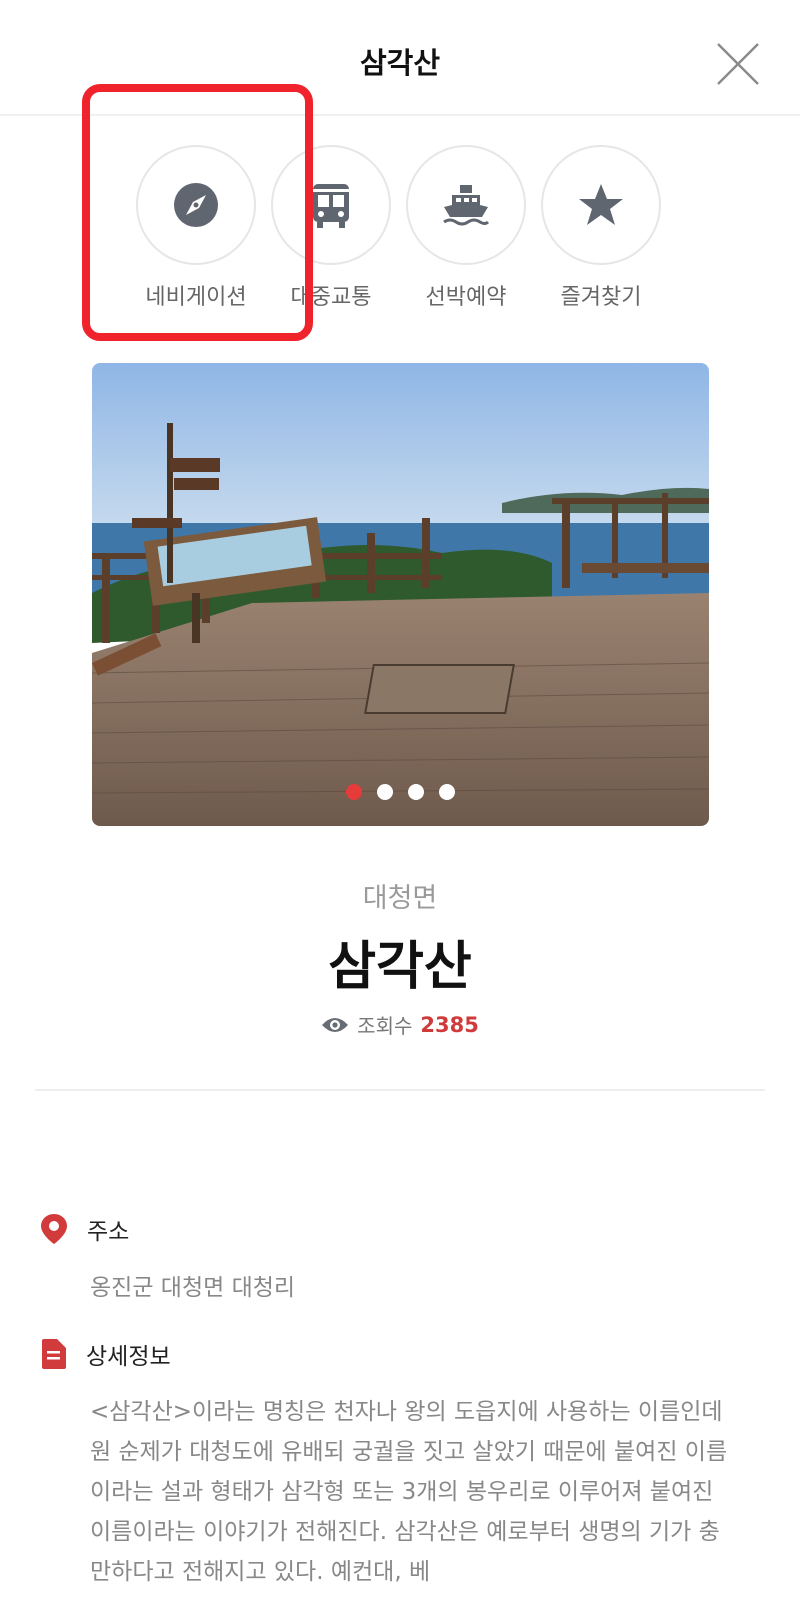 This screenshot has width=800, height=1606. I want to click on ship-booking-button: 선박예약, so click(466, 228).